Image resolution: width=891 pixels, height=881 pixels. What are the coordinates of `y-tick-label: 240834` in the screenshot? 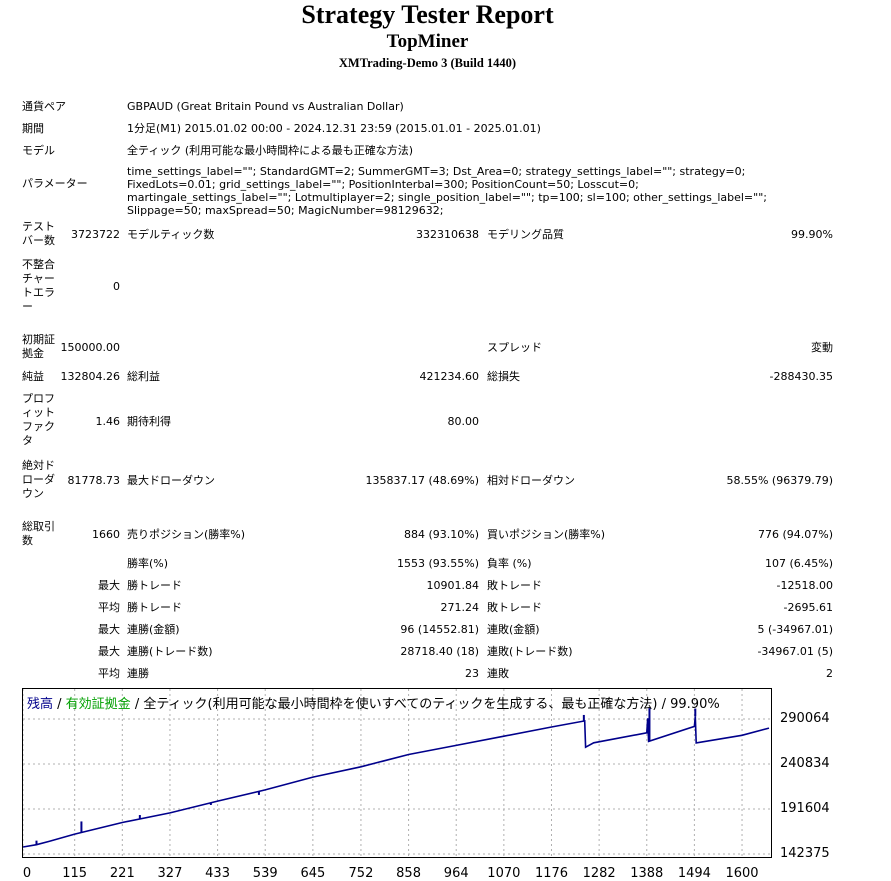 It's located at (805, 763).